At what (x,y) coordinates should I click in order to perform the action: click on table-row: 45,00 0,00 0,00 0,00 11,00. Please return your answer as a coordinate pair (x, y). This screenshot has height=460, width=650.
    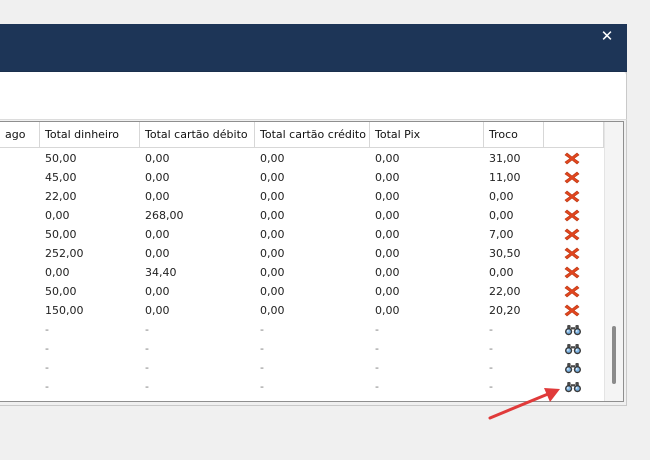
    Looking at the image, I should click on (302, 177).